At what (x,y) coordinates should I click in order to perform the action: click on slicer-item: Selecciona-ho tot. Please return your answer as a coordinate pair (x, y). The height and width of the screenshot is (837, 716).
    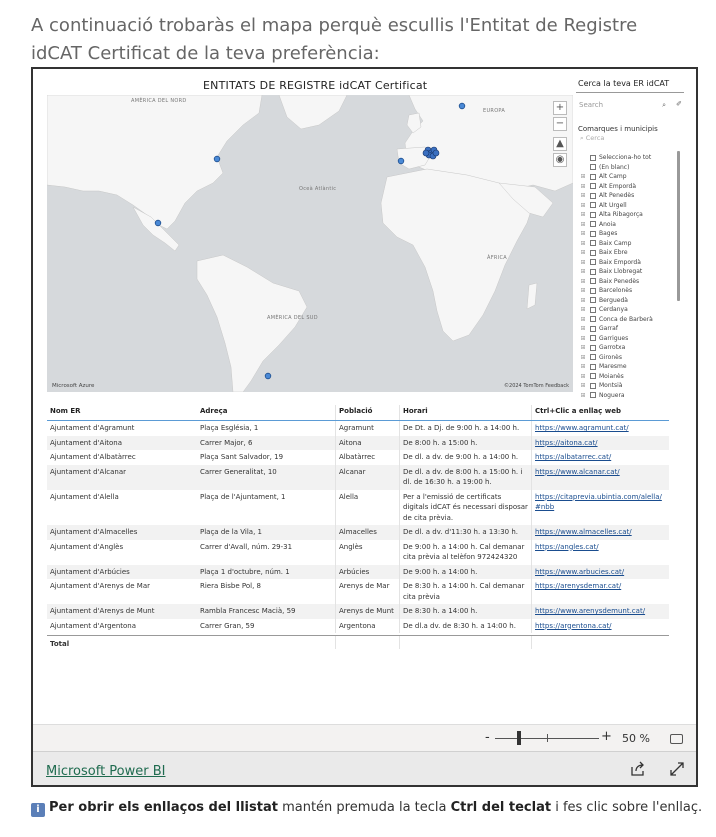
    Looking at the image, I should click on (626, 158).